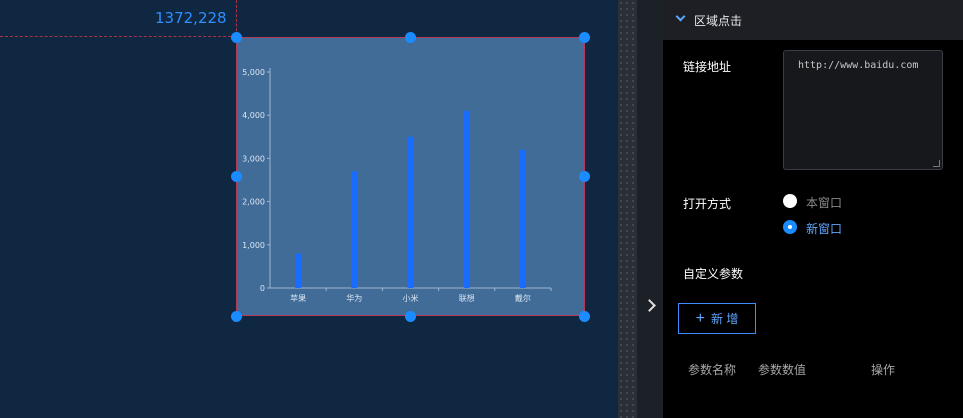  I want to click on section-title: 区域点击, so click(718, 21).